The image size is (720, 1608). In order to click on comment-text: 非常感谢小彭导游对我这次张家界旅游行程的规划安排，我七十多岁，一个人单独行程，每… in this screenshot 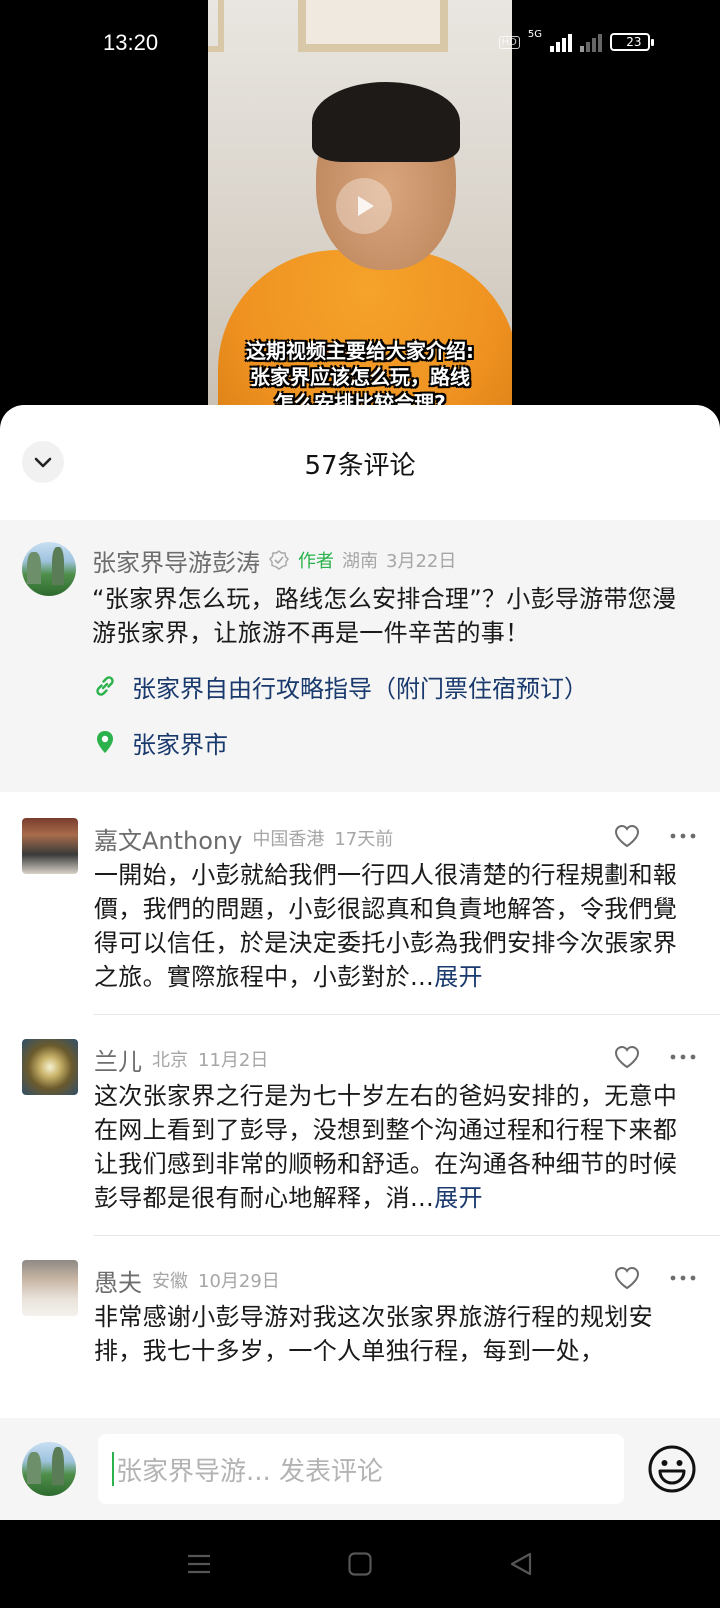, I will do `click(373, 1334)`.